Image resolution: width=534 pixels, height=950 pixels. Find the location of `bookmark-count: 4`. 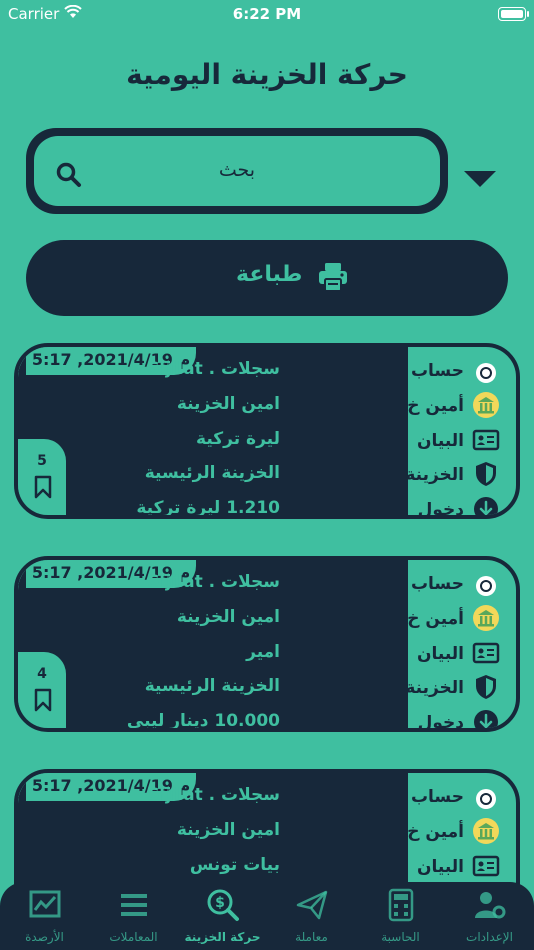

bookmark-count: 4 is located at coordinates (42, 674).